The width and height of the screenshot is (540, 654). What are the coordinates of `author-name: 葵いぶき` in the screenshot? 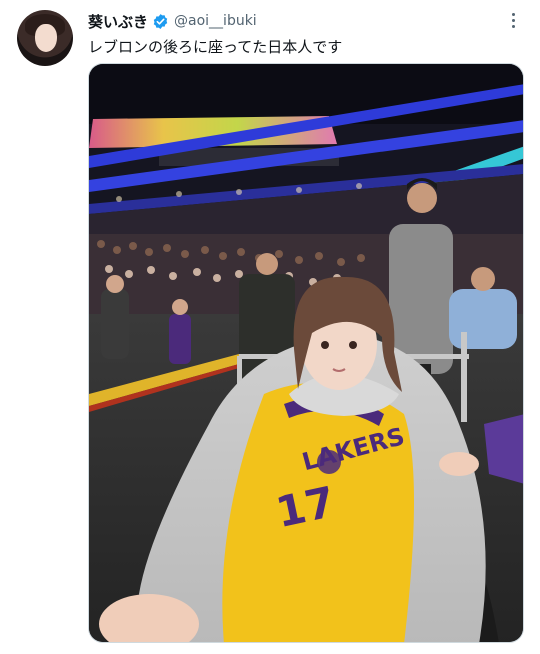 It's located at (118, 21).